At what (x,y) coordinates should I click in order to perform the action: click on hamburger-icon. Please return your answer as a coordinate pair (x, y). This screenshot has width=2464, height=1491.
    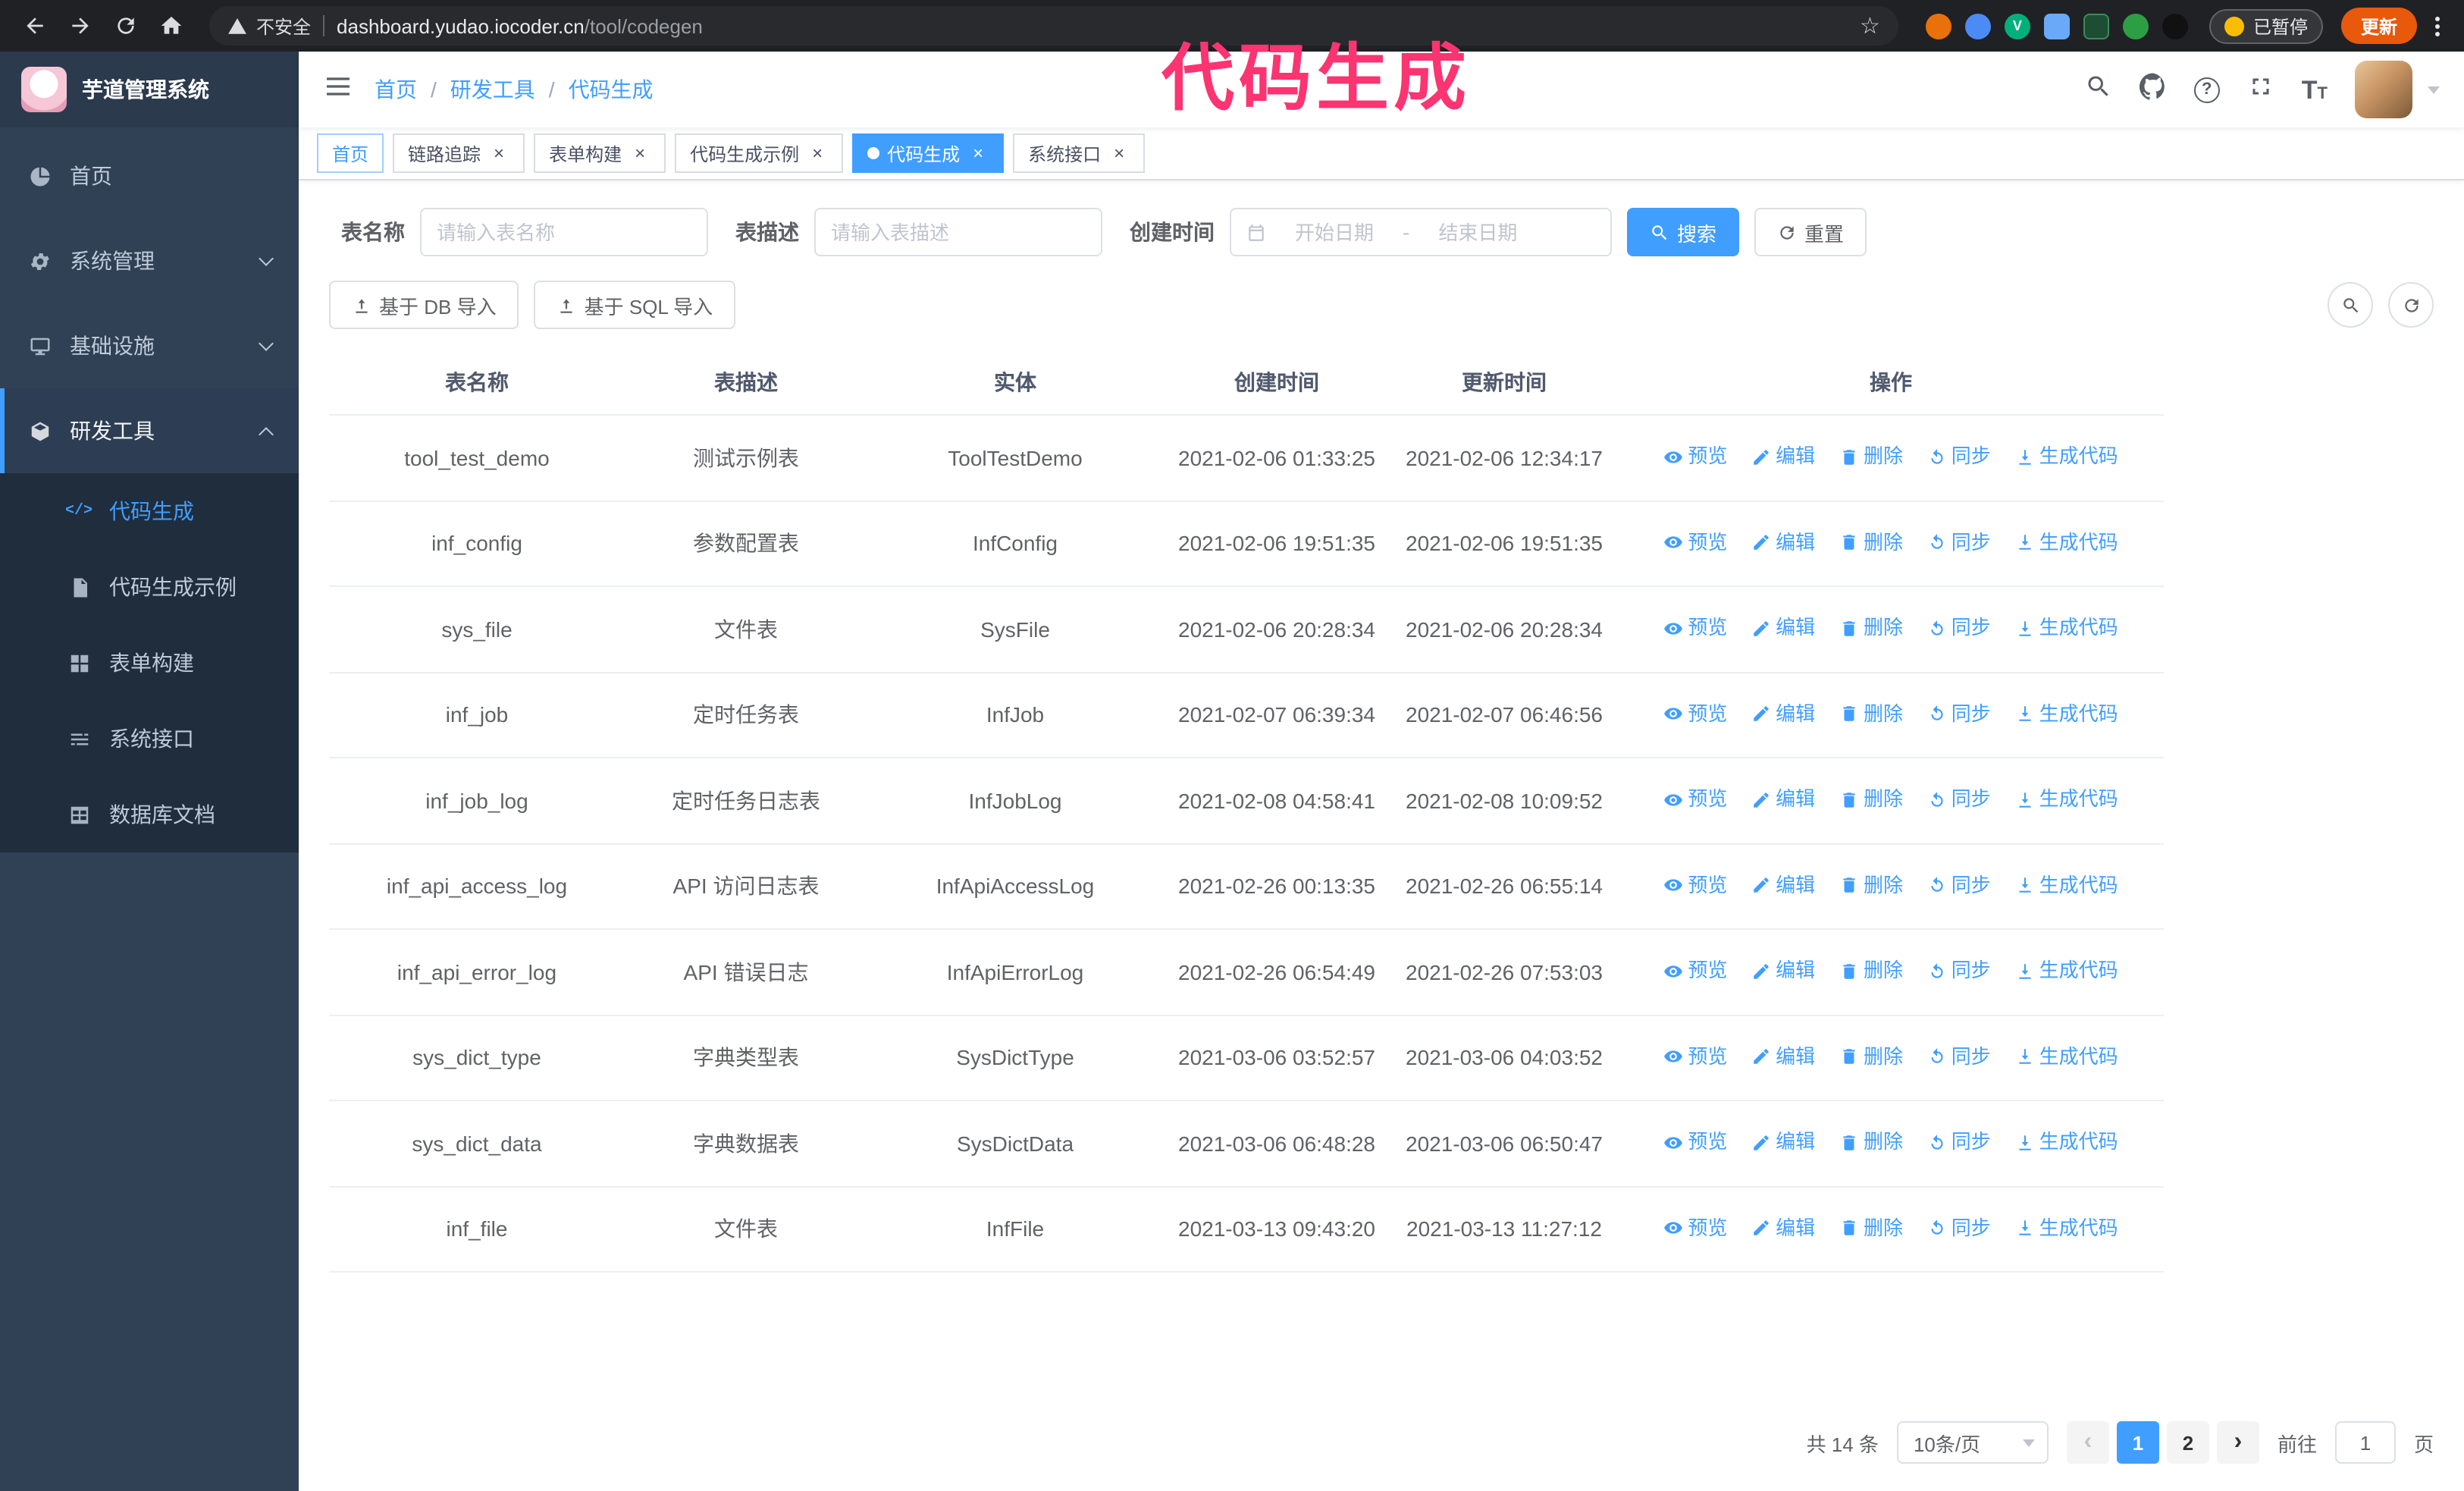
    Looking at the image, I should click on (338, 89).